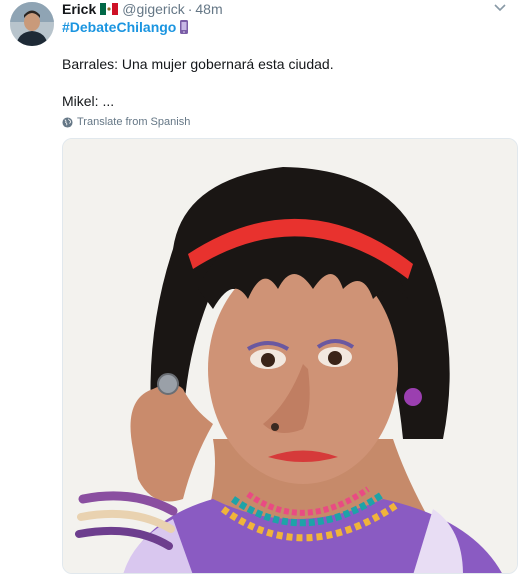 This screenshot has width=524, height=577. What do you see at coordinates (109, 9) in the screenshot?
I see `mexico-flag-icon` at bounding box center [109, 9].